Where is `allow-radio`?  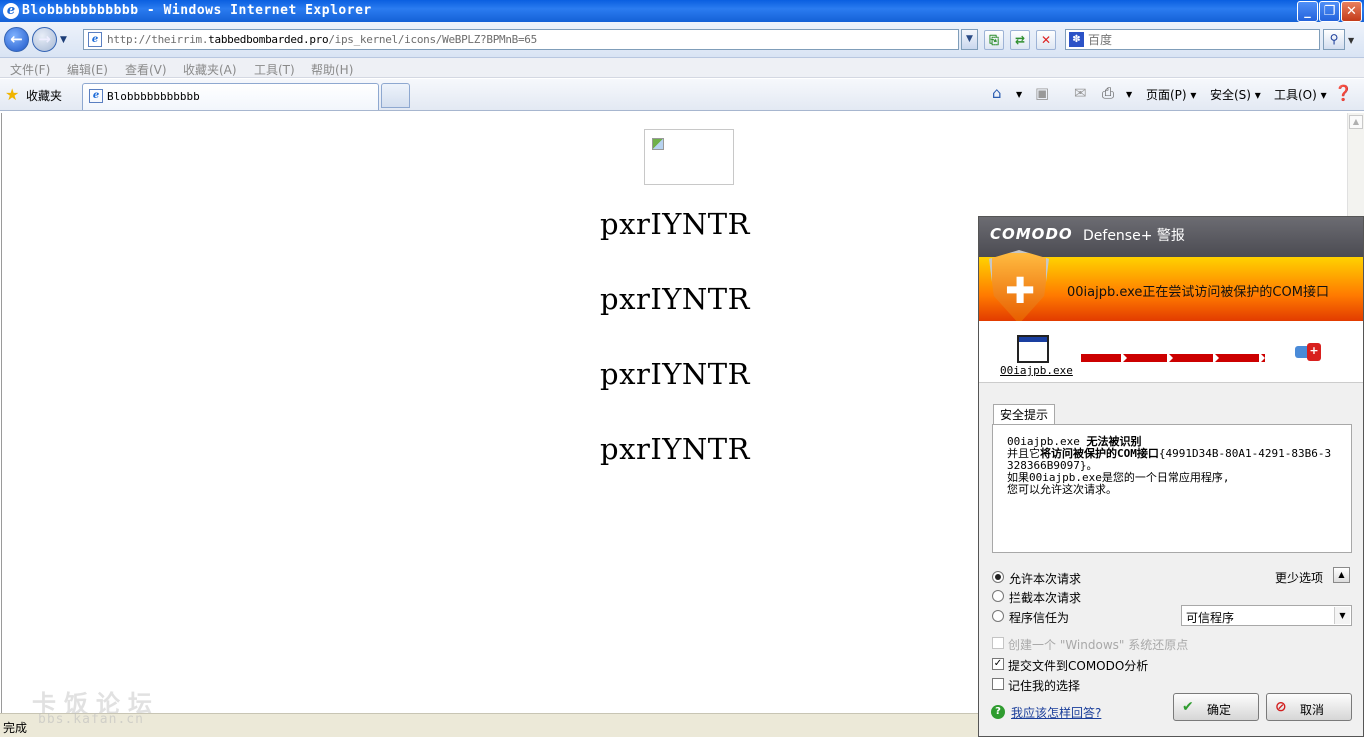 allow-radio is located at coordinates (998, 577).